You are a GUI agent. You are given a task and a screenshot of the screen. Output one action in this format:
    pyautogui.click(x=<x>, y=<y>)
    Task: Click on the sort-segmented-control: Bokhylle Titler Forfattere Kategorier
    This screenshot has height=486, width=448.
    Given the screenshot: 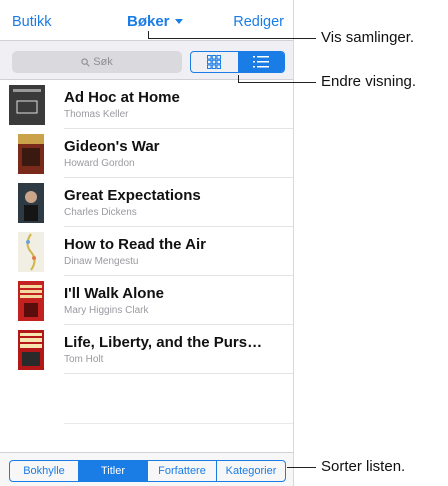 What is the action you would take?
    pyautogui.click(x=147, y=471)
    